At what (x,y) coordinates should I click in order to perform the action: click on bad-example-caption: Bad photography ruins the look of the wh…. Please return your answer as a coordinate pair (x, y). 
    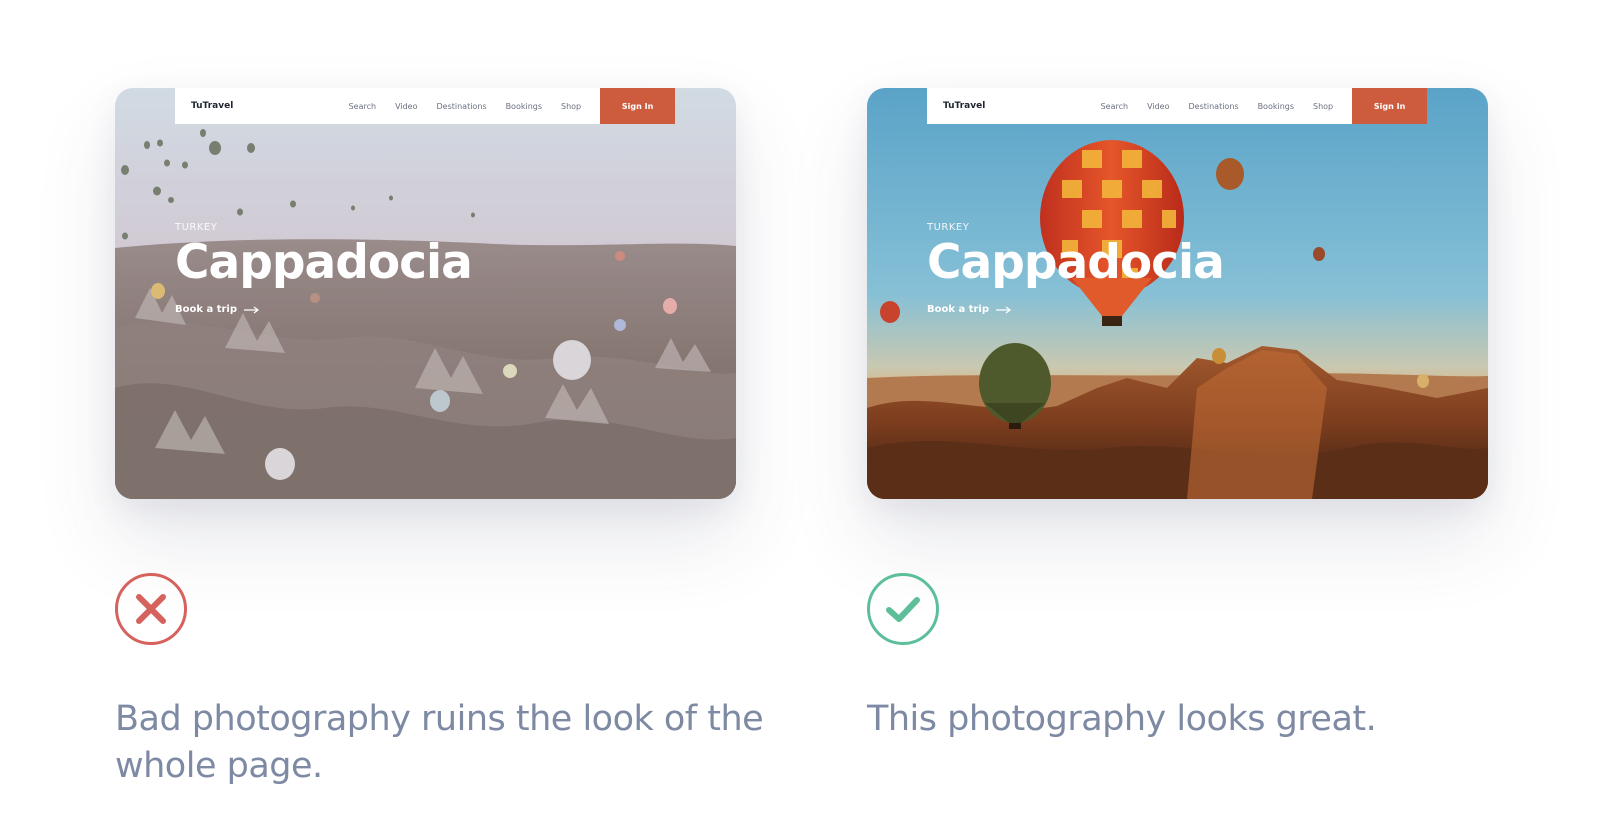
    Looking at the image, I should click on (439, 742).